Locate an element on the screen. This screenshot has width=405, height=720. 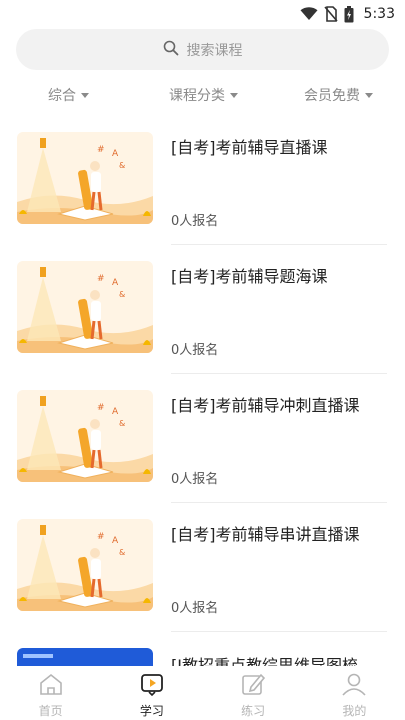
study-play-icon is located at coordinates (152, 686).